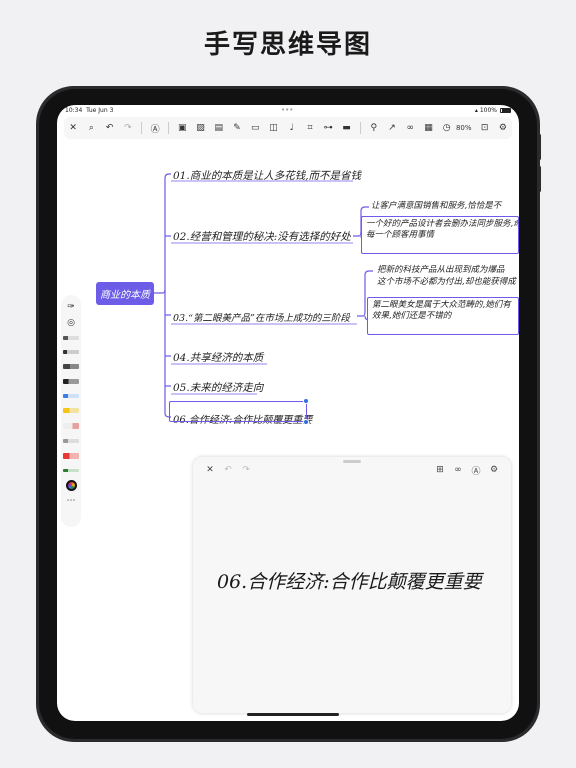 The width and height of the screenshot is (576, 768). What do you see at coordinates (262, 236) in the screenshot?
I see `mindmap-branch-02: 02.经营和管理的秘决:没有选择的好处` at bounding box center [262, 236].